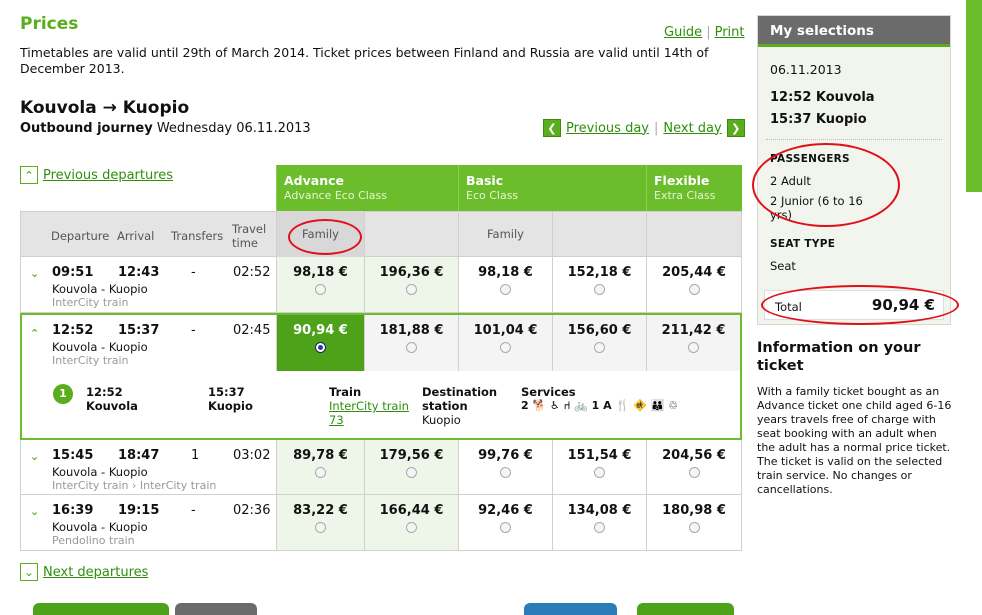  What do you see at coordinates (367, 188) in the screenshot?
I see `fare-header-advance: Advance Advance Eco Class` at bounding box center [367, 188].